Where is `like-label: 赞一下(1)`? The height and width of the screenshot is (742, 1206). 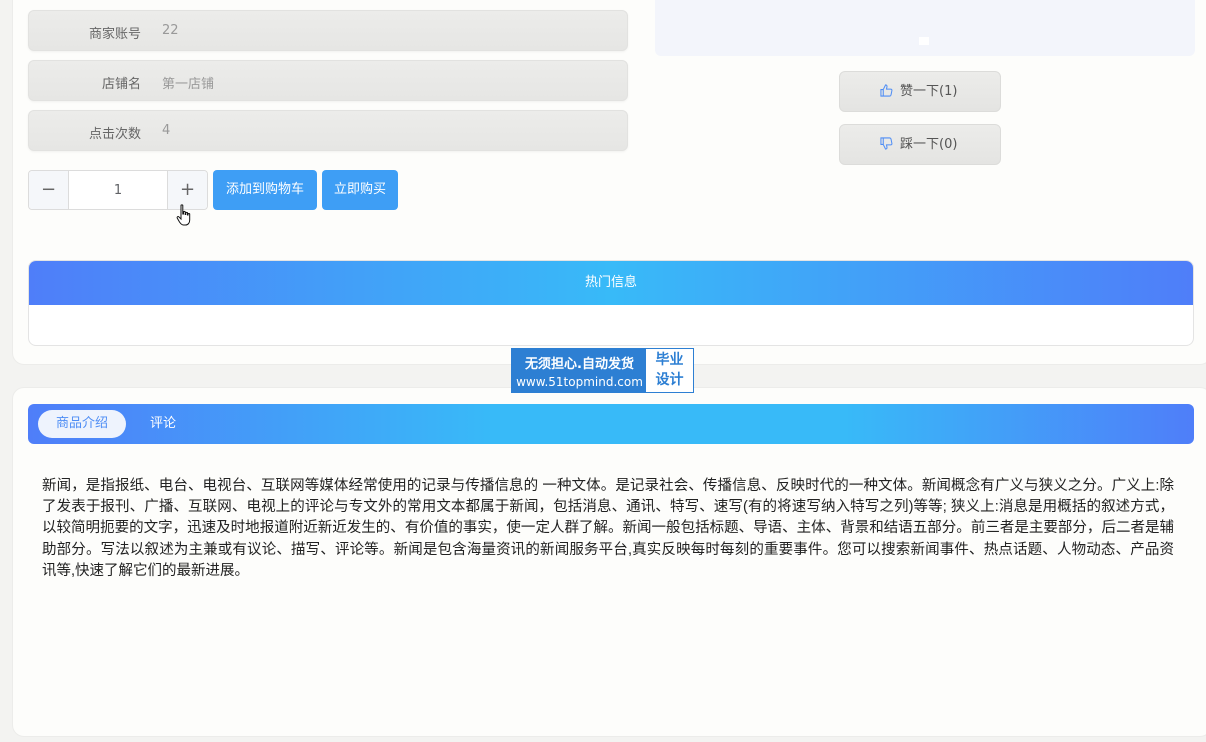 like-label: 赞一下(1) is located at coordinates (929, 91).